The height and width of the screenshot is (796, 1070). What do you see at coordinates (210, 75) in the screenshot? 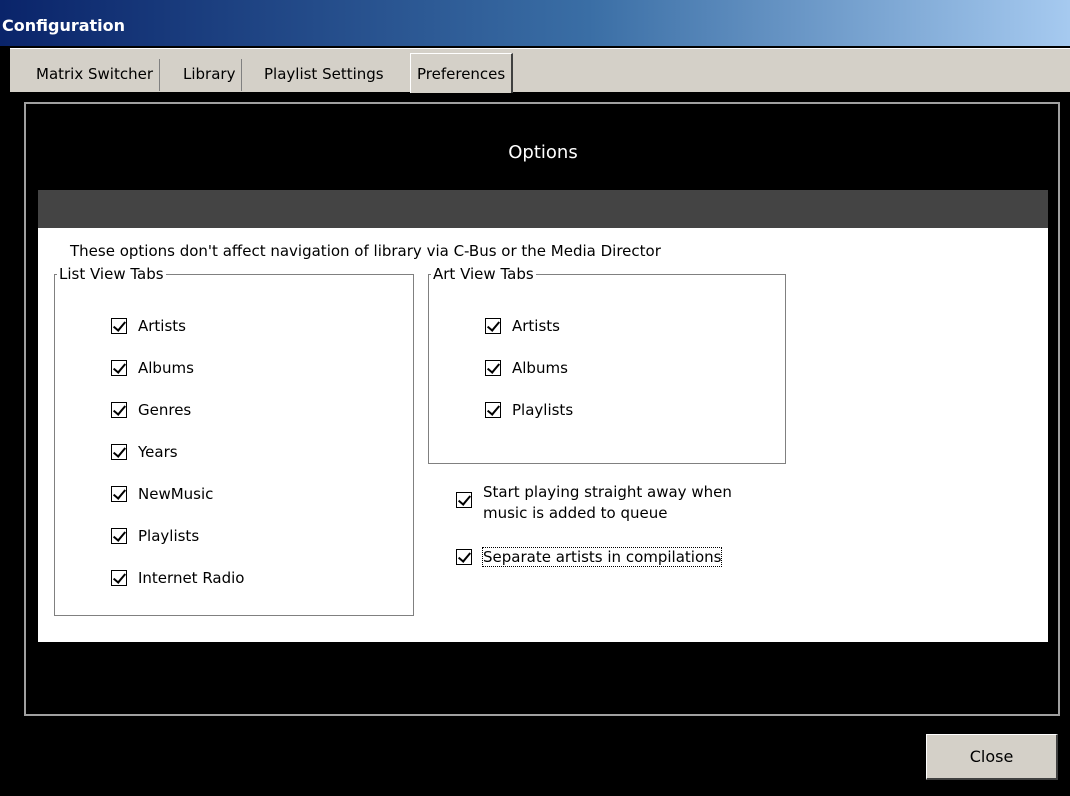
I see `tab-library: Library` at bounding box center [210, 75].